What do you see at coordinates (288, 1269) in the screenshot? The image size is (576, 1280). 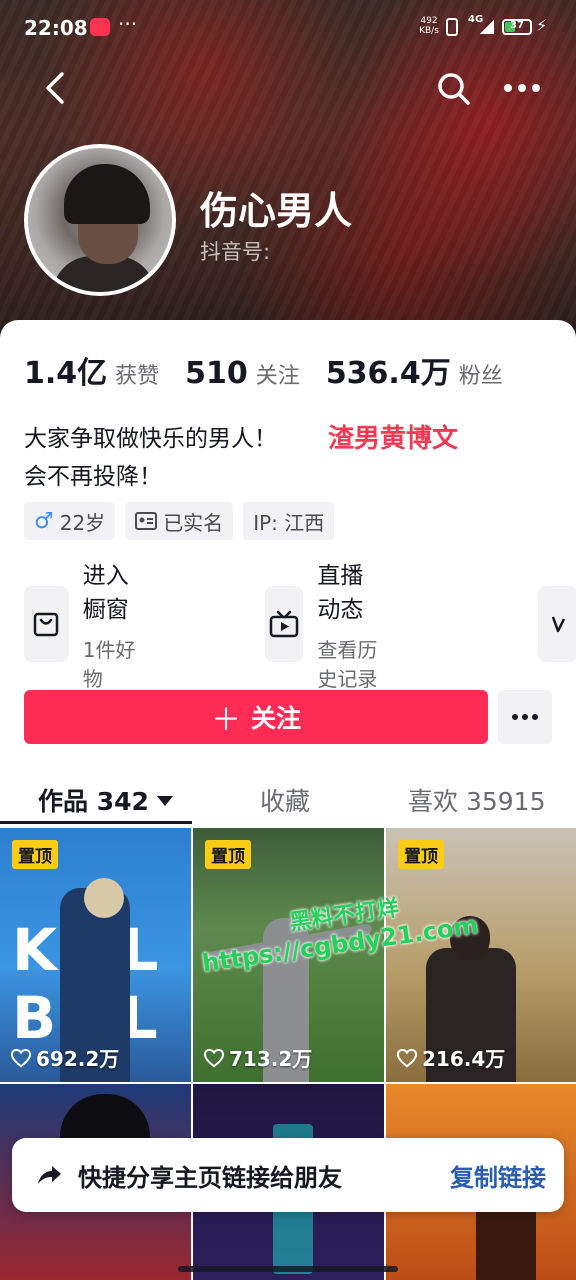 I see `home-indicator` at bounding box center [288, 1269].